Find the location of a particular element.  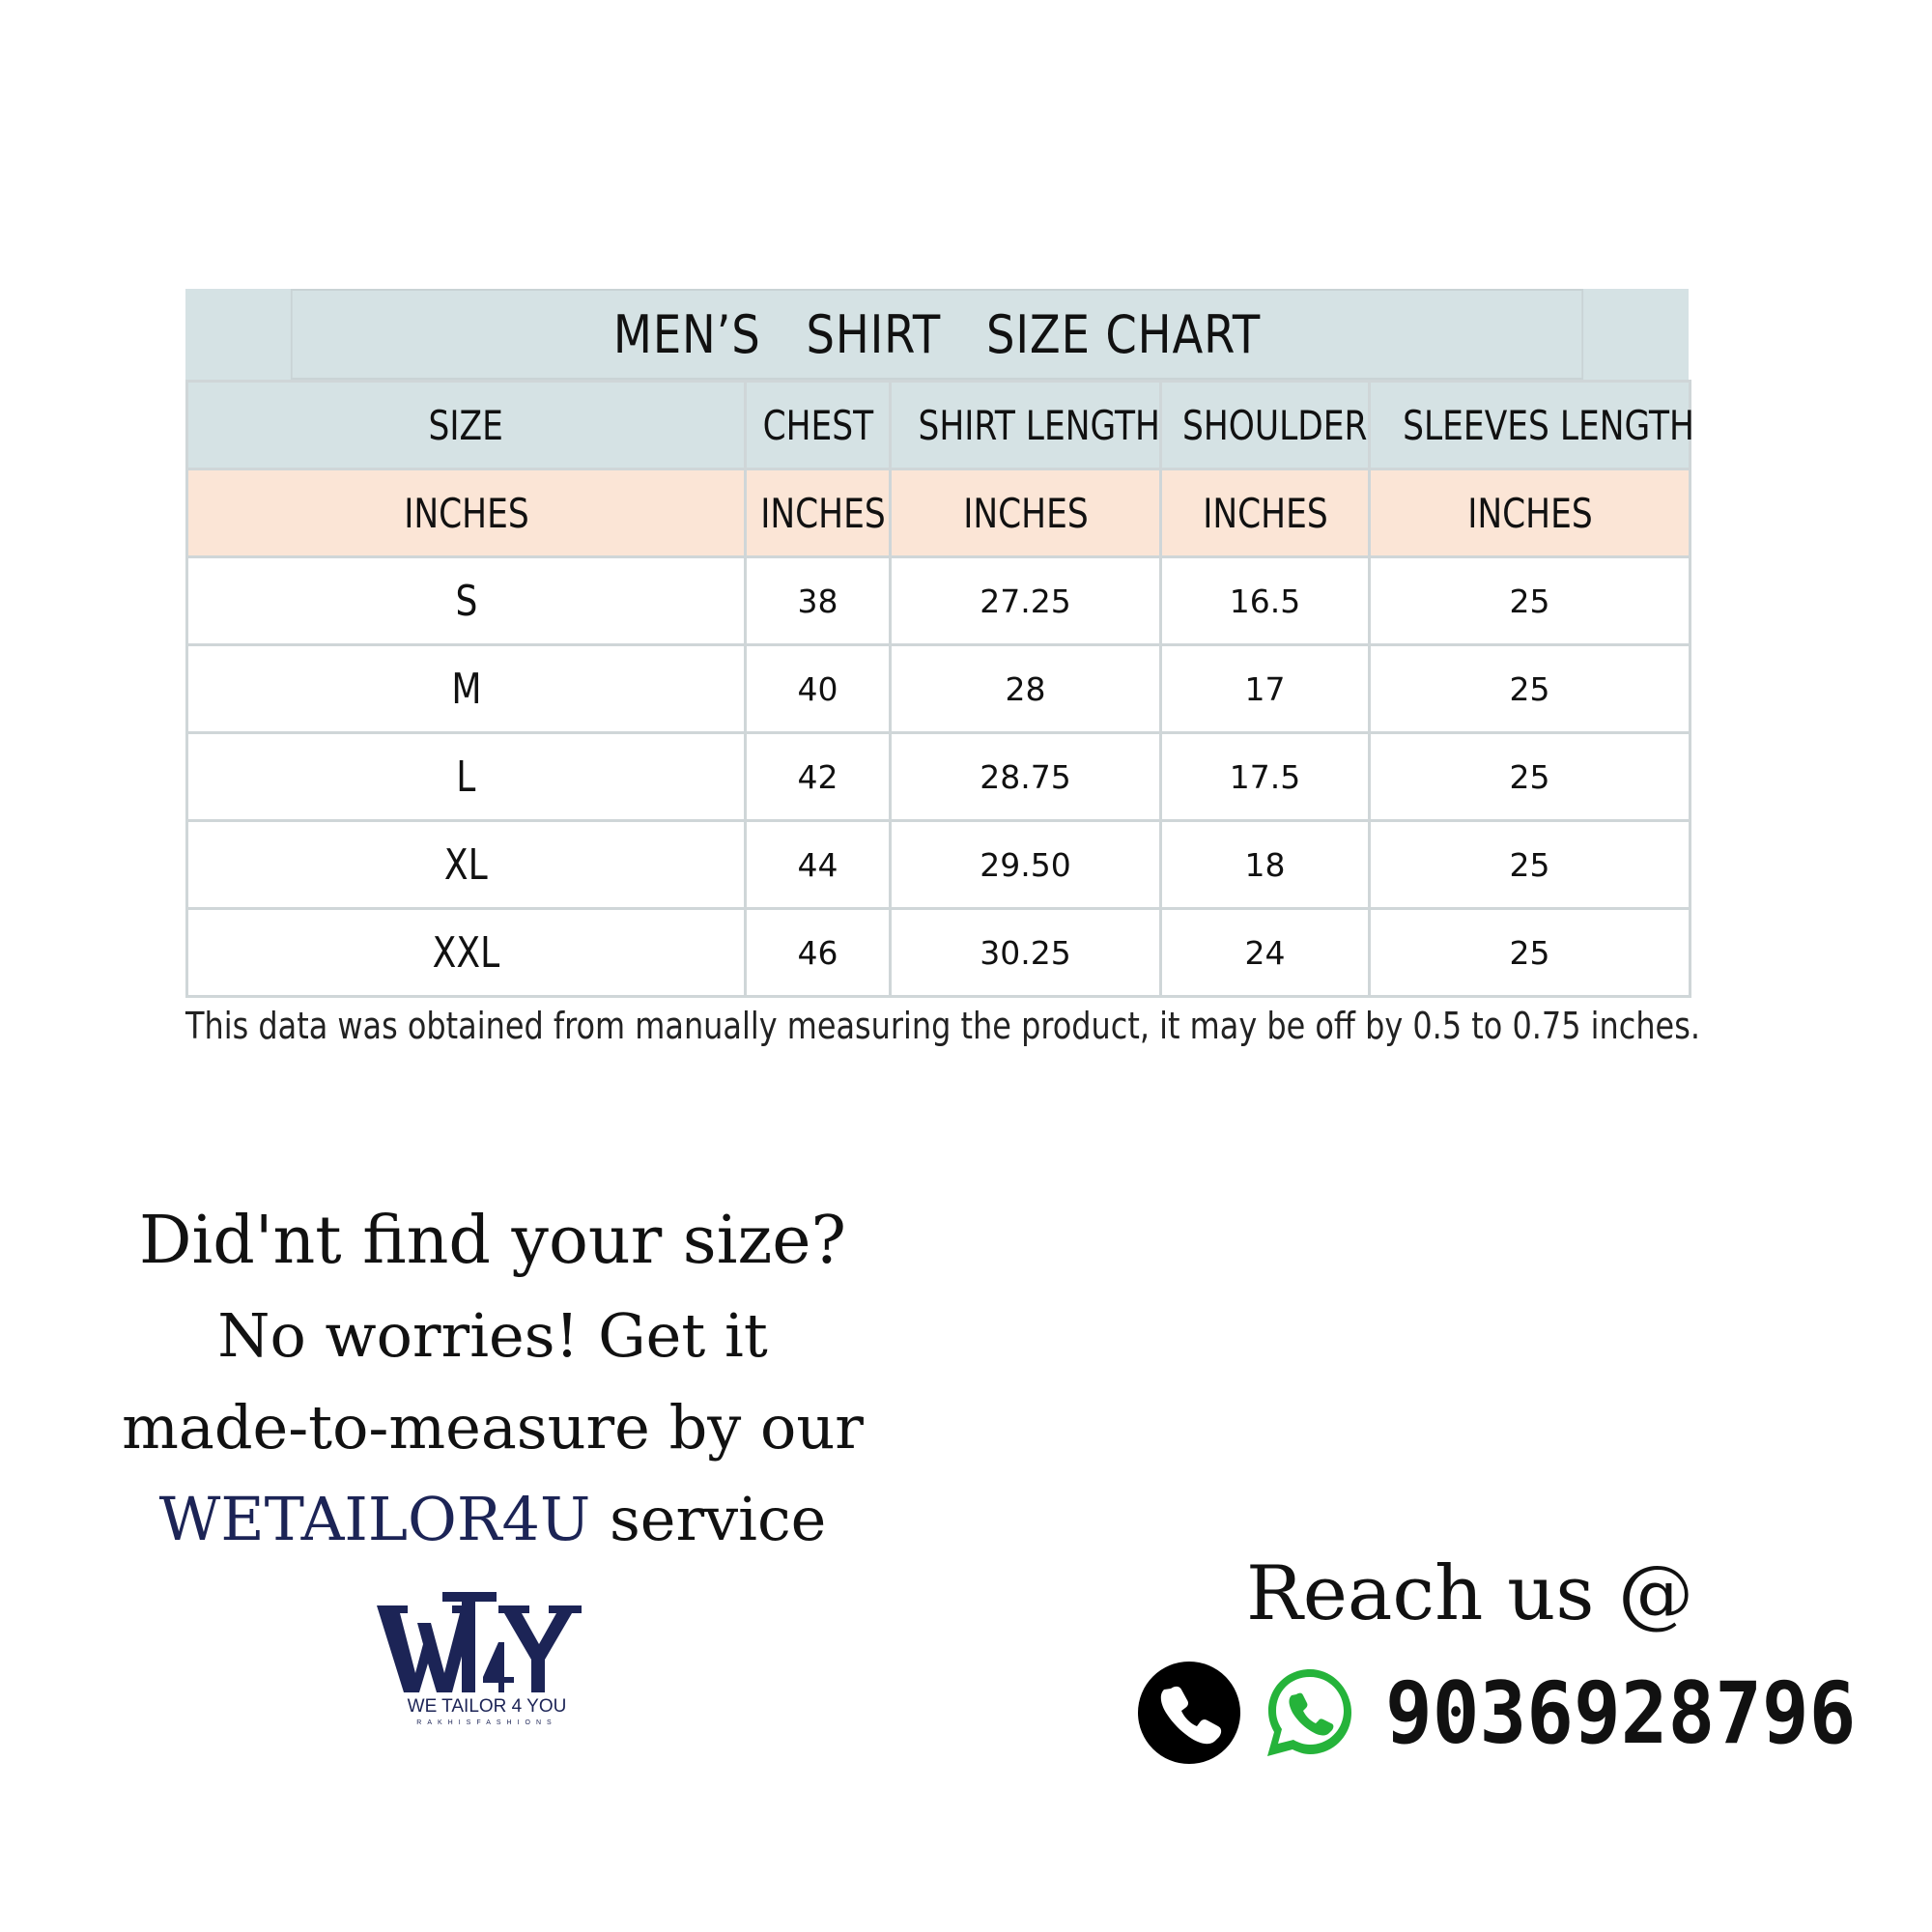

size-chart-title-bar: MEN’S SHIRT SIZE CHART is located at coordinates (937, 334).